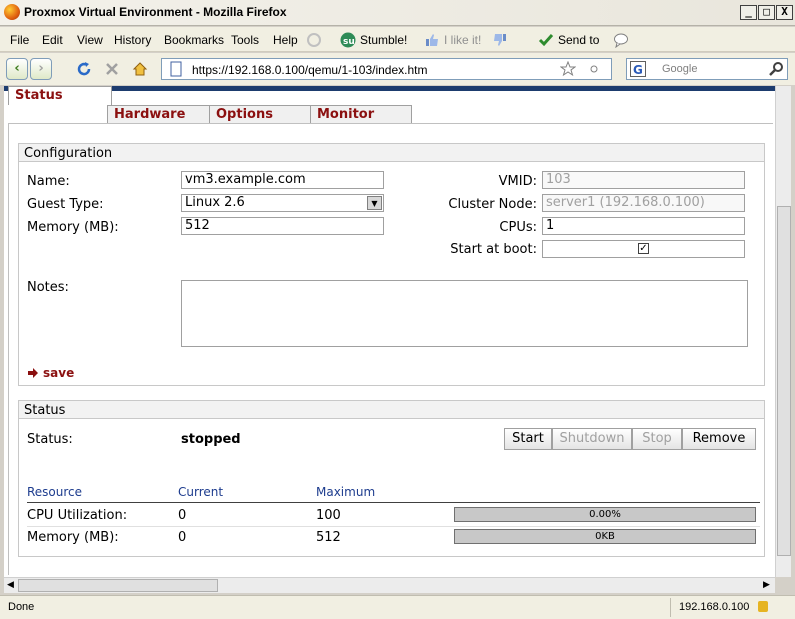  I want to click on stop-button: Stop, so click(657, 439).